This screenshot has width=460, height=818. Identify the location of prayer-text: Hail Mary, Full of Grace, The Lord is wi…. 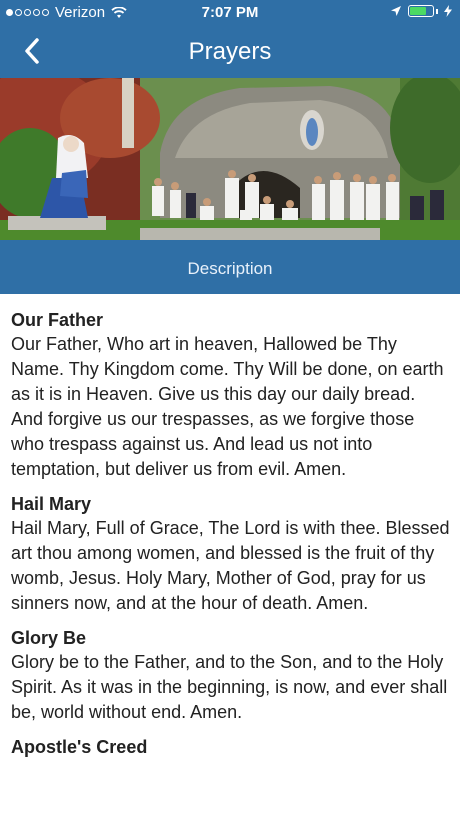
(230, 565).